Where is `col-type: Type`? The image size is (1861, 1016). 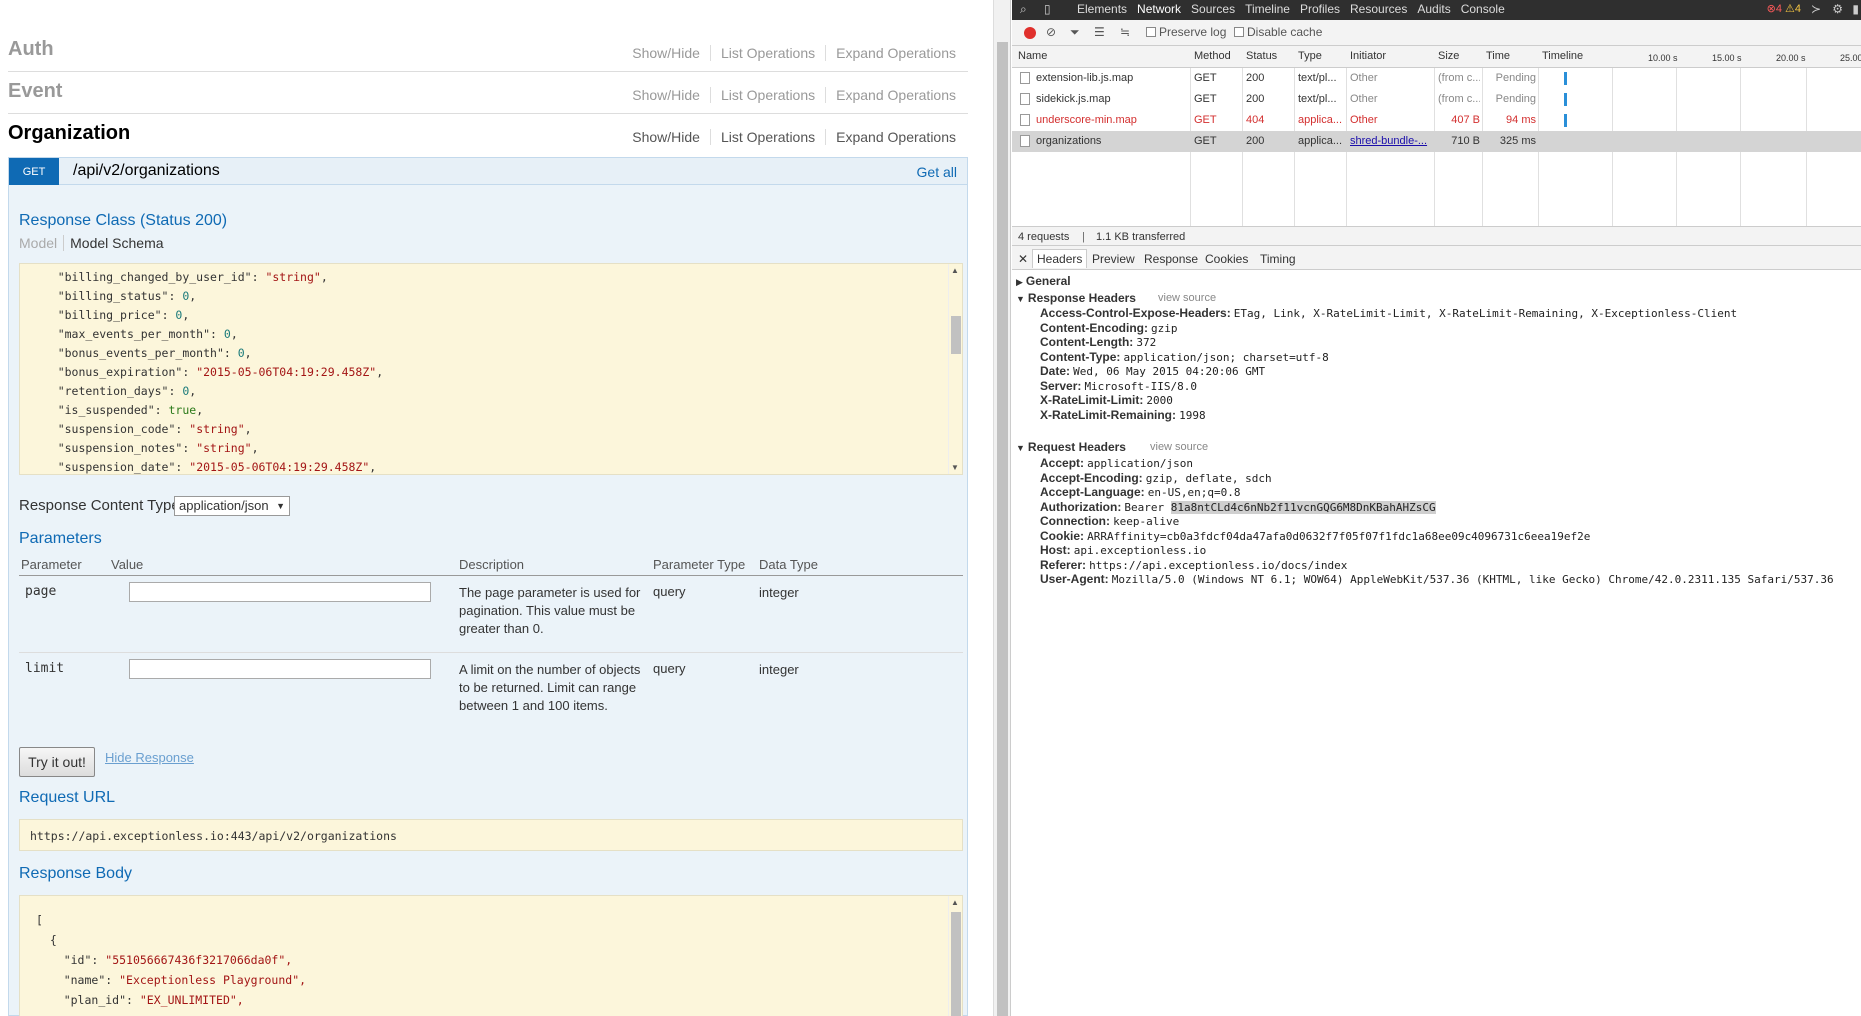
col-type: Type is located at coordinates (1310, 56).